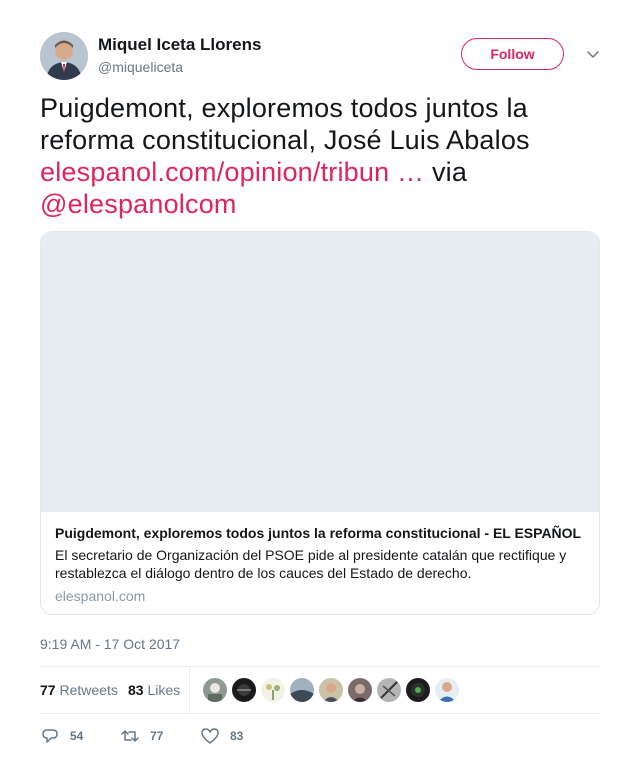 This screenshot has width=640, height=775. Describe the element at coordinates (88, 690) in the screenshot. I see `retweets-label: Retweets` at that location.